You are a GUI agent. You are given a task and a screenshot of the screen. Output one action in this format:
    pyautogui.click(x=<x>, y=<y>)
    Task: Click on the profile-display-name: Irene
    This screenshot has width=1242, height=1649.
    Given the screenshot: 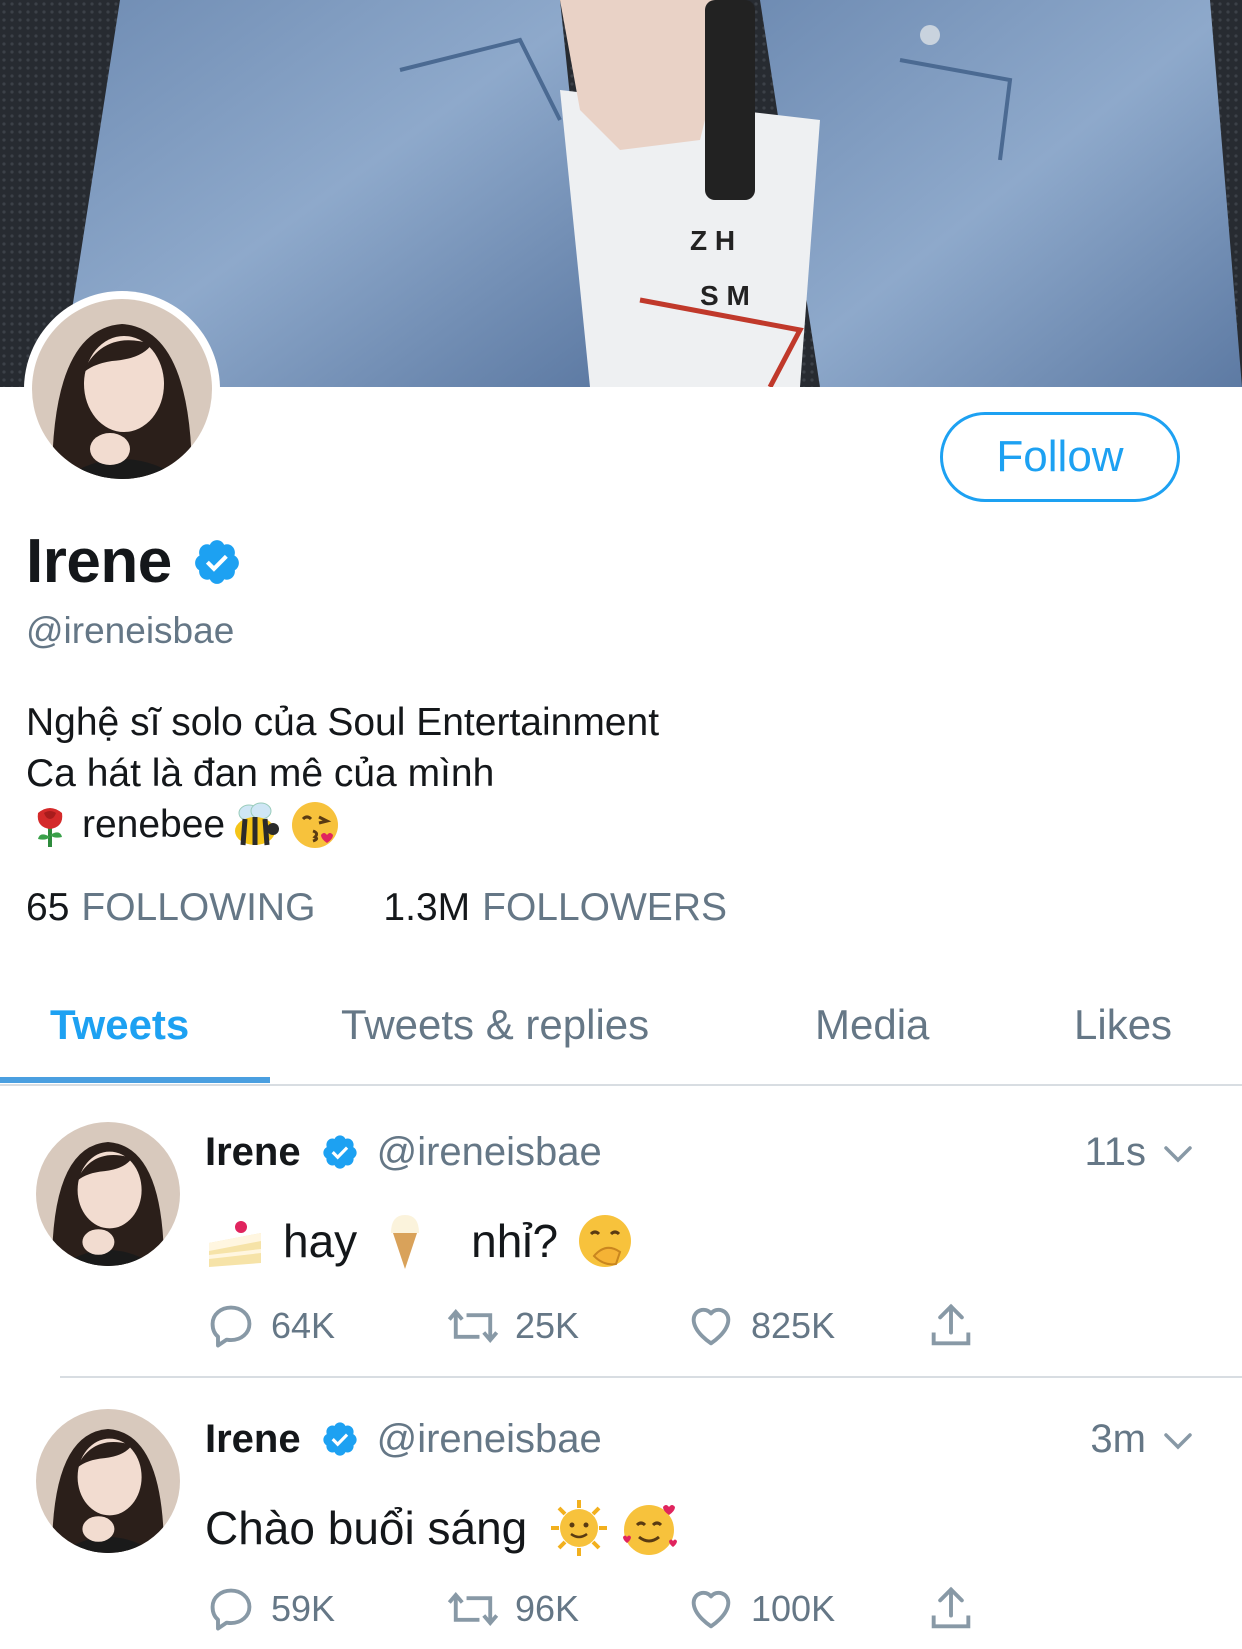 What is the action you would take?
    pyautogui.click(x=134, y=561)
    